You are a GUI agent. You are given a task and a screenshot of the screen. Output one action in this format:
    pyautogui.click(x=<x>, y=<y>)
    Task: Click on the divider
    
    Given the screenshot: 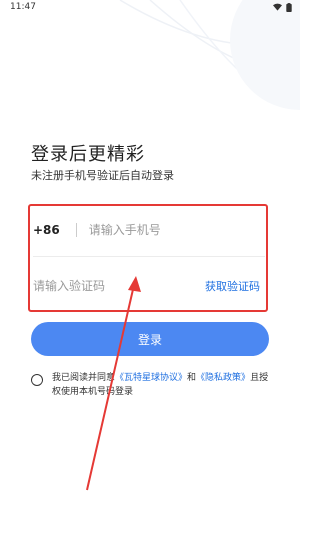 What is the action you would take?
    pyautogui.click(x=76, y=230)
    